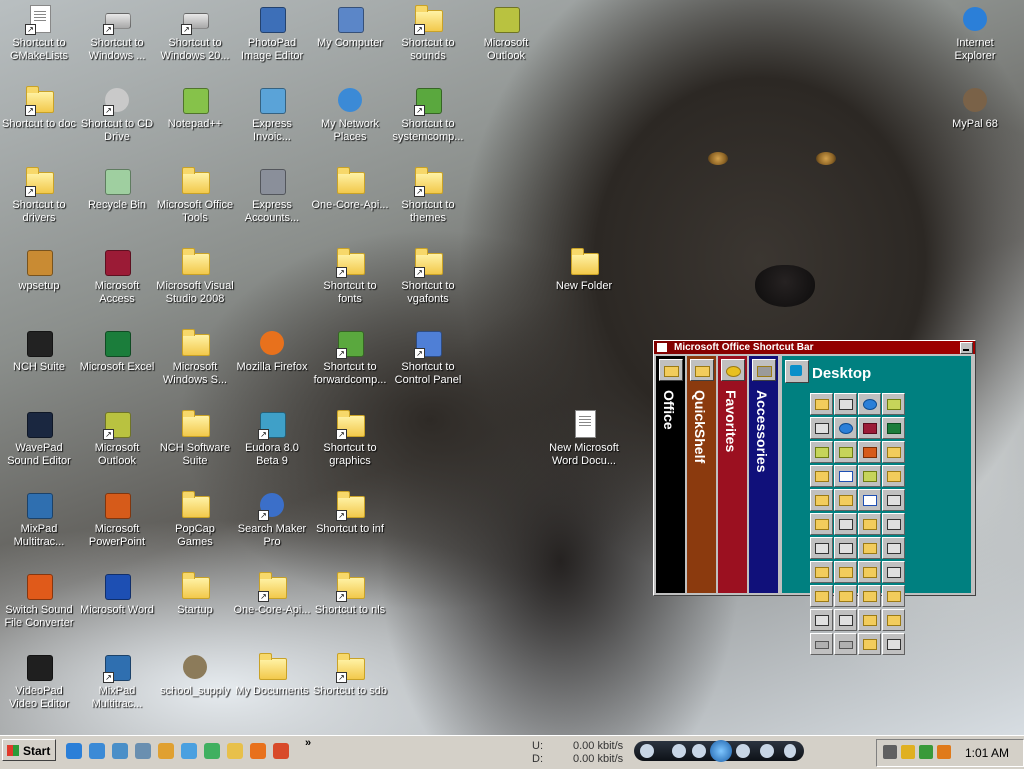  Describe the element at coordinates (679, 751) in the screenshot. I see `media-stop-icon` at that location.